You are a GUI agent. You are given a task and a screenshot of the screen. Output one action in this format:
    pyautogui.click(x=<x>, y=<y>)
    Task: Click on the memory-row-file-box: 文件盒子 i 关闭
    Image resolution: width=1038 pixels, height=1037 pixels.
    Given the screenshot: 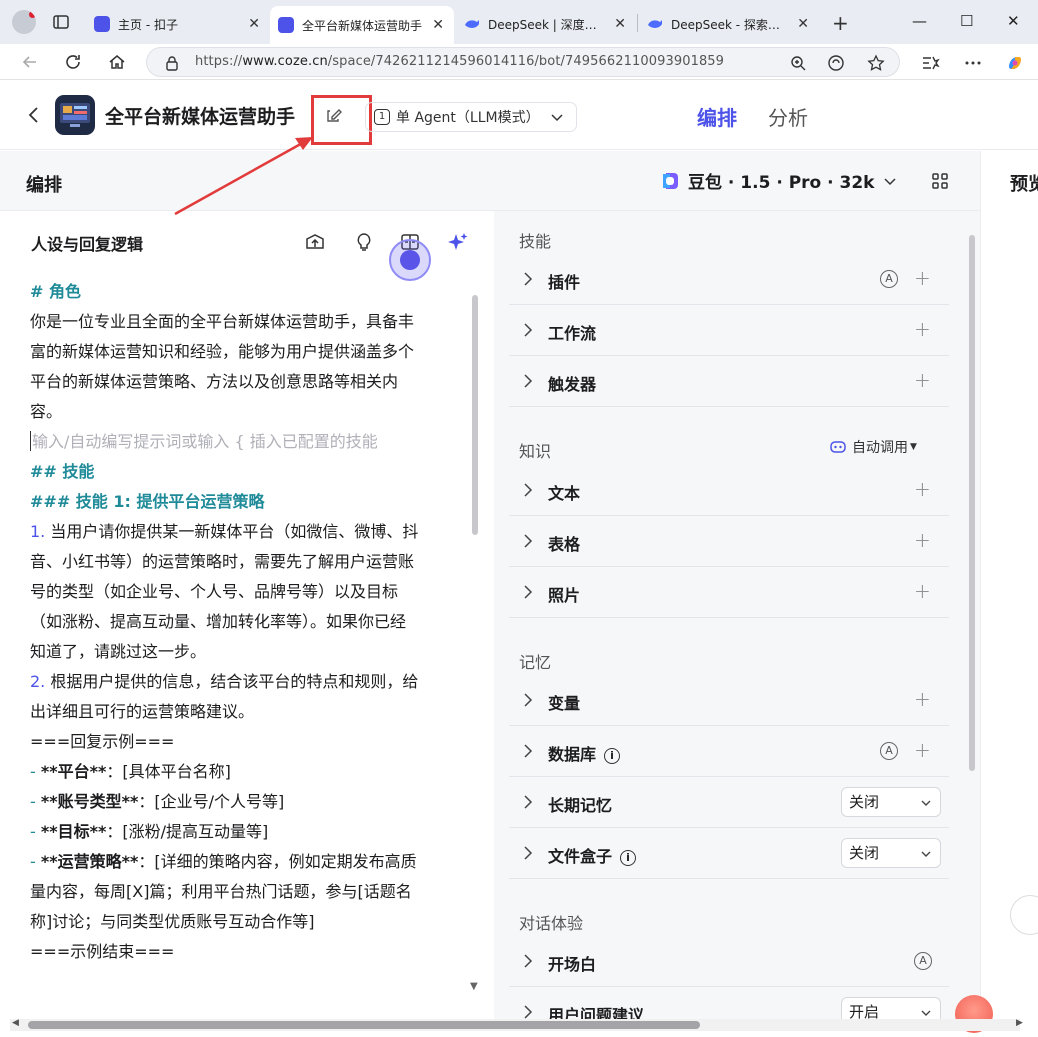 What is the action you would take?
    pyautogui.click(x=729, y=853)
    